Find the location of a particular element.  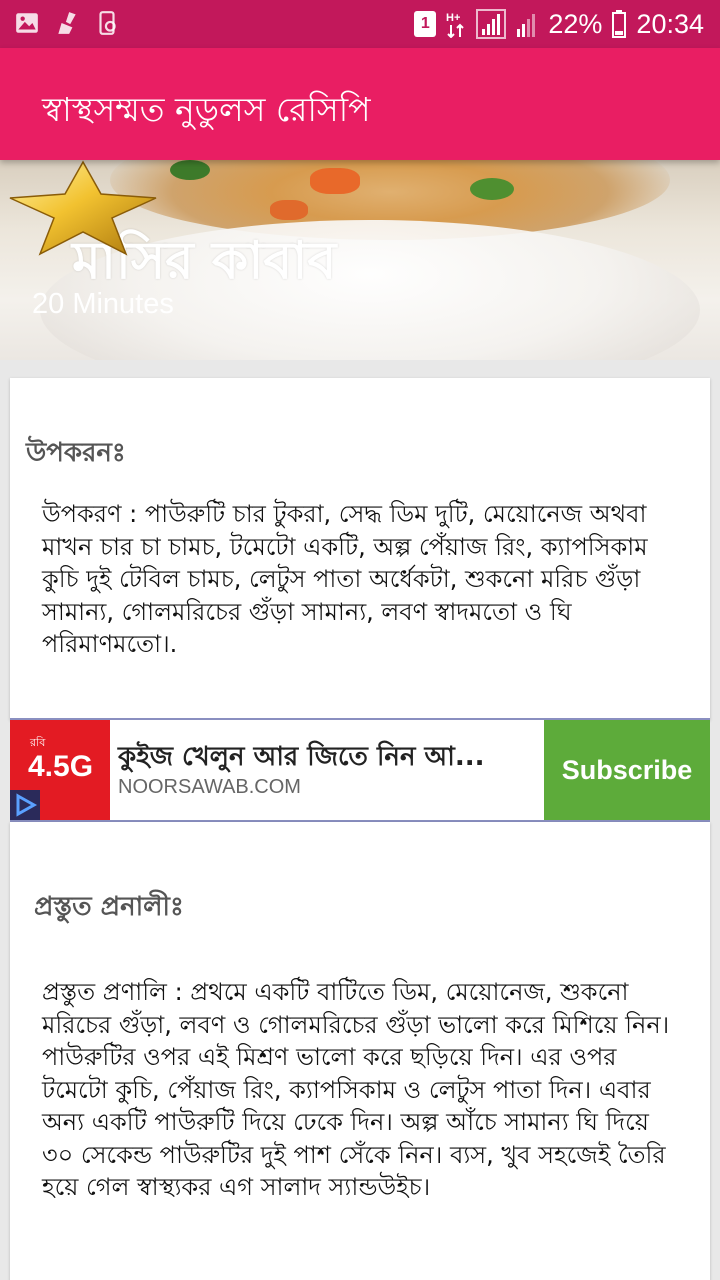

sim-icon: 1 is located at coordinates (425, 24).